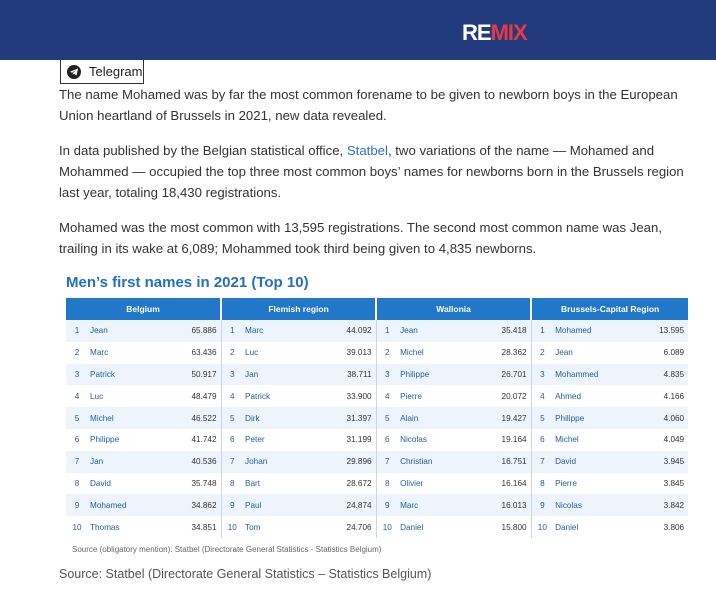  I want to click on count-cell: 24.874, so click(353, 505).